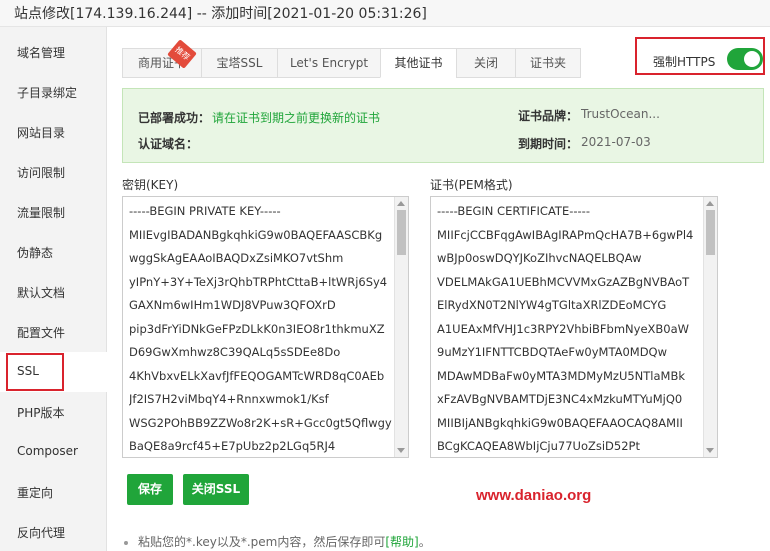 The image size is (770, 551). Describe the element at coordinates (534, 495) in the screenshot. I see `watermark-text: www.daniao.org` at that location.